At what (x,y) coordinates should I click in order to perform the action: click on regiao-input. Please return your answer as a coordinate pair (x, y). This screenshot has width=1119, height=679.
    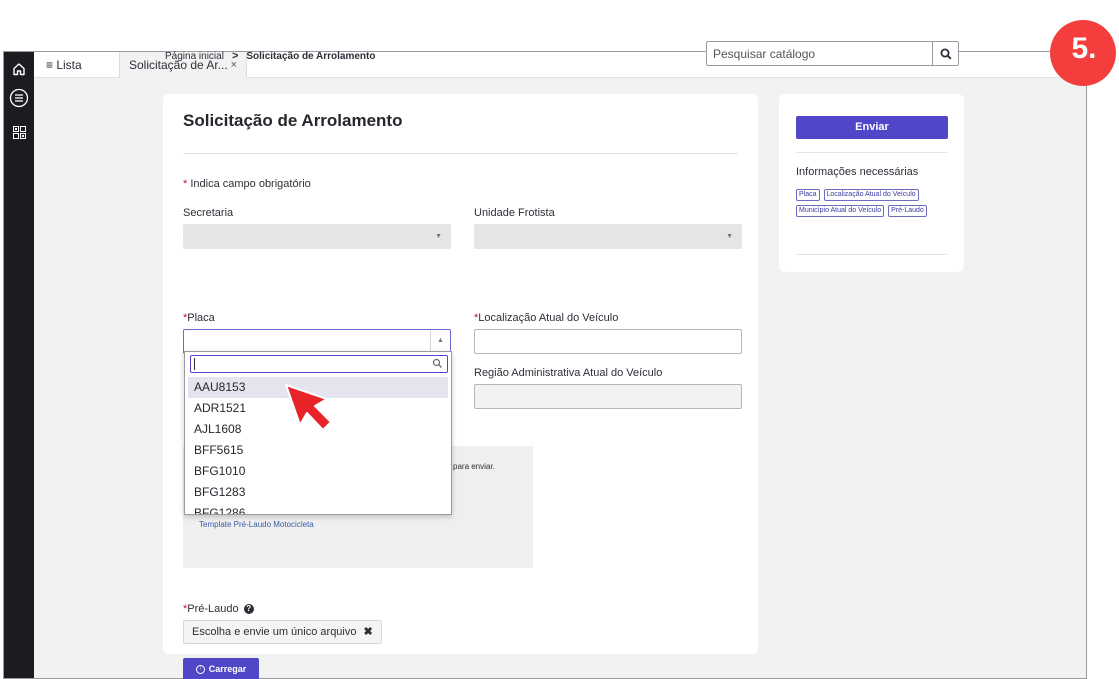
    Looking at the image, I should click on (608, 396).